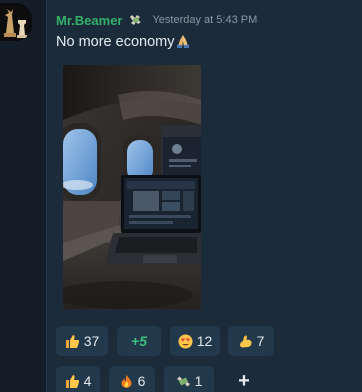 The width and height of the screenshot is (362, 392). Describe the element at coordinates (205, 20) in the screenshot. I see `message-timestamp: Yesterday at 5:43 PM` at that location.